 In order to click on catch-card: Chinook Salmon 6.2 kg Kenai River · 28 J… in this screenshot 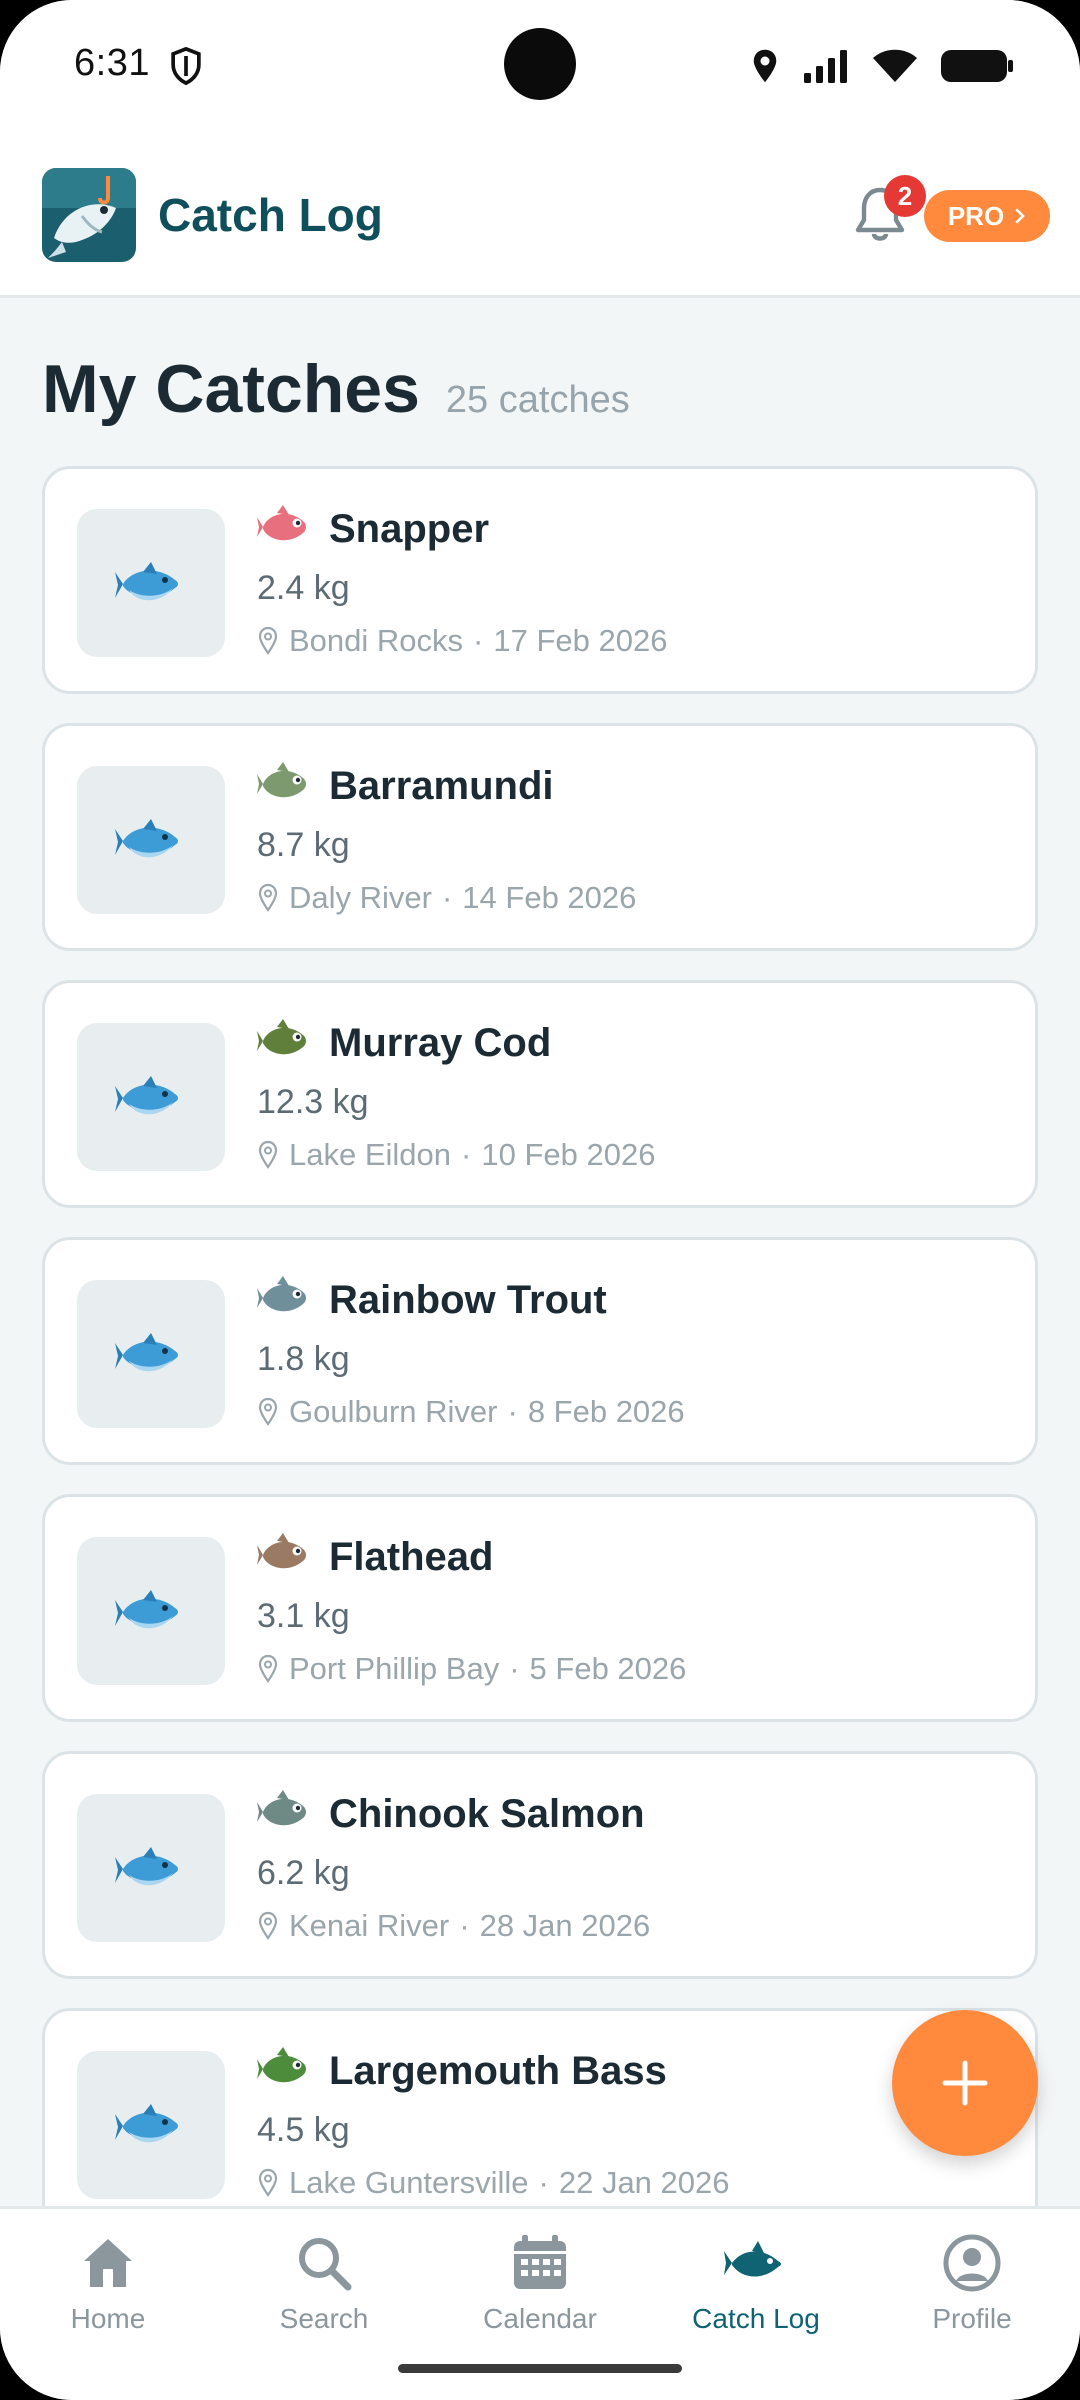, I will do `click(540, 1865)`.